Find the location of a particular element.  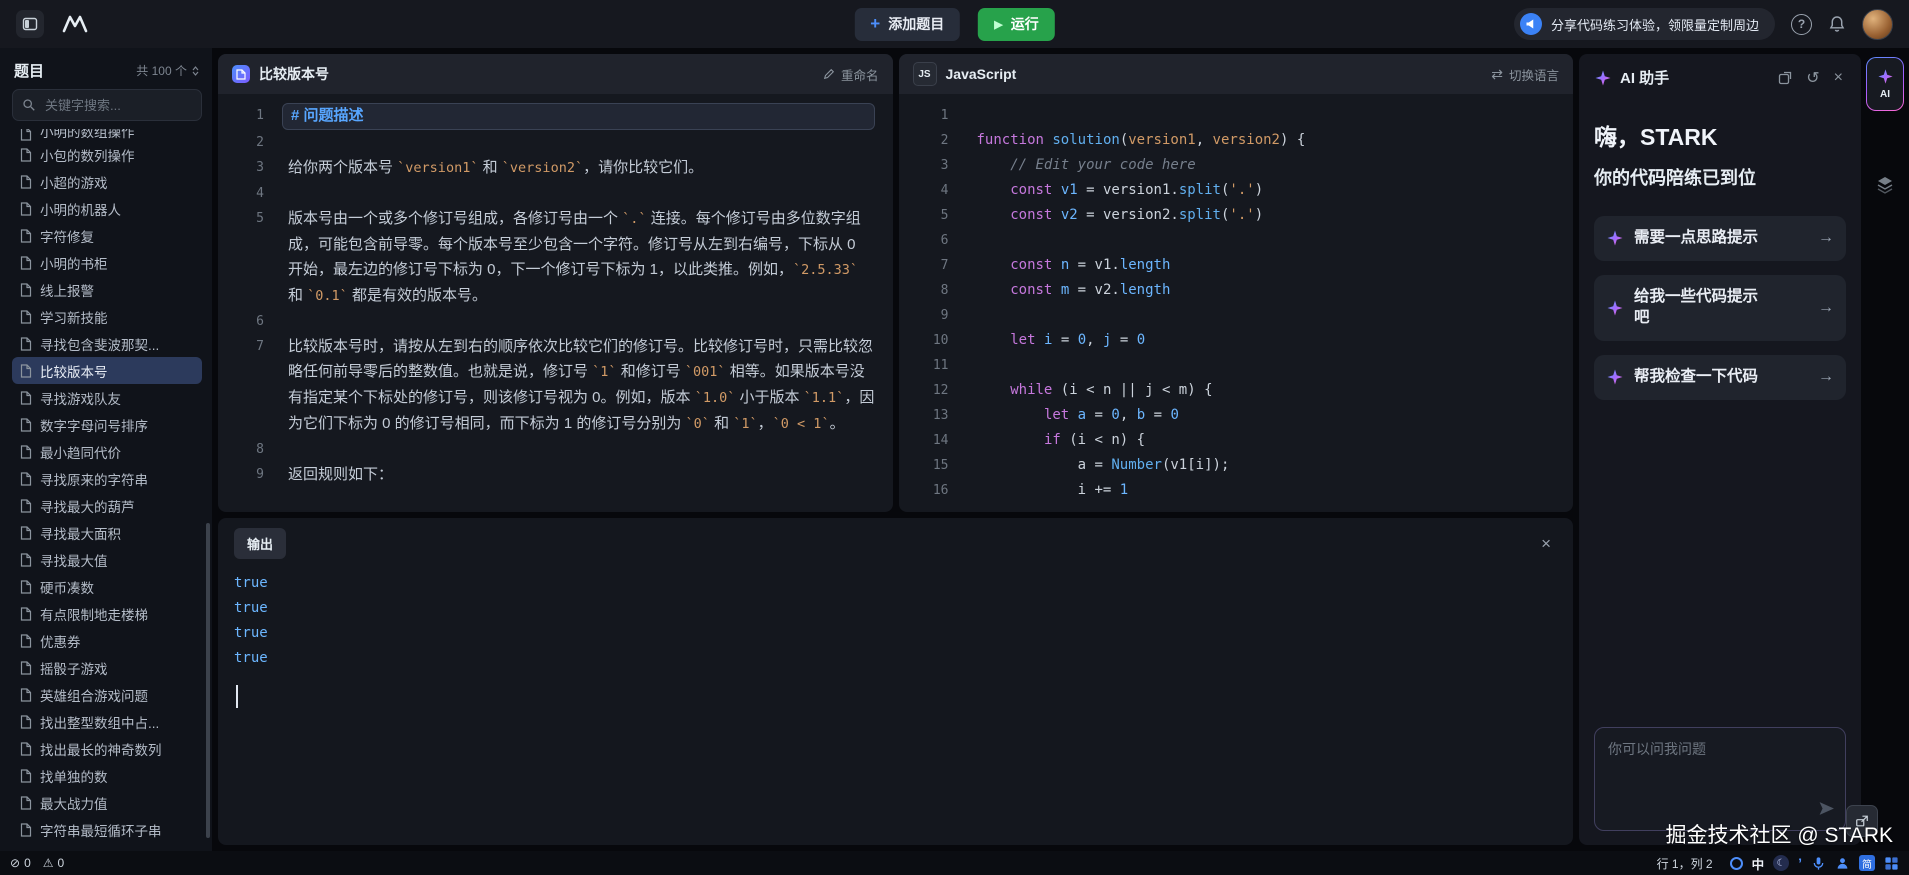

code-line-text: if (i < n) { is located at coordinates (1094, 440).